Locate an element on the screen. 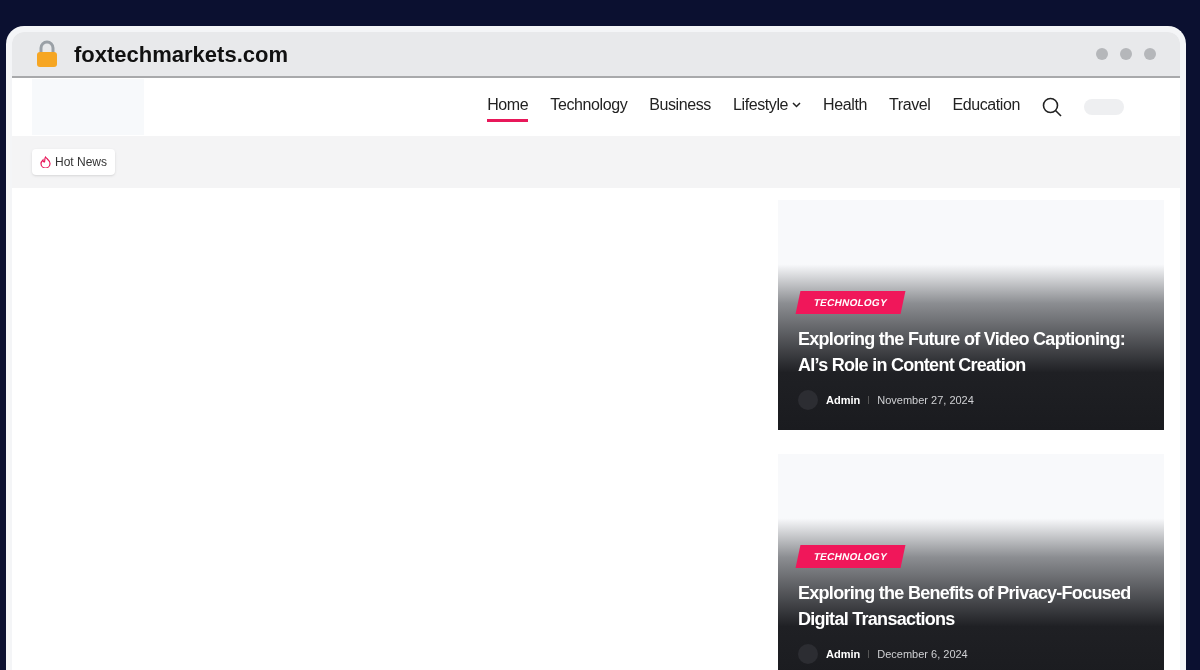 The image size is (1200, 670). nav-link: Home is located at coordinates (508, 107).